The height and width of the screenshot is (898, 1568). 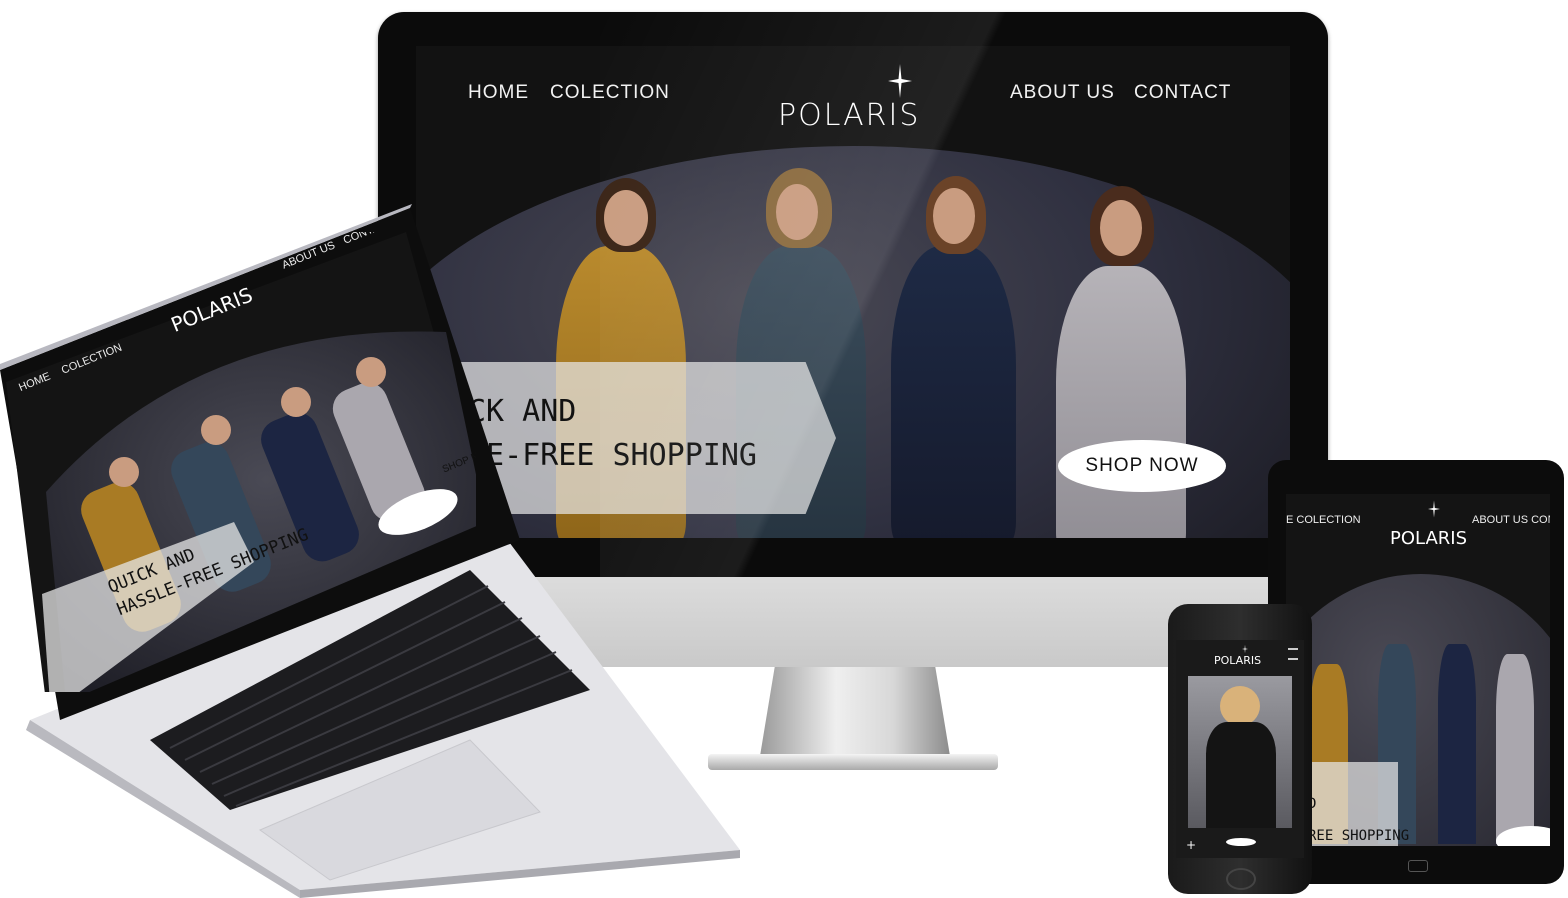 What do you see at coordinates (1241, 842) in the screenshot?
I see `phone-shop-now-button` at bounding box center [1241, 842].